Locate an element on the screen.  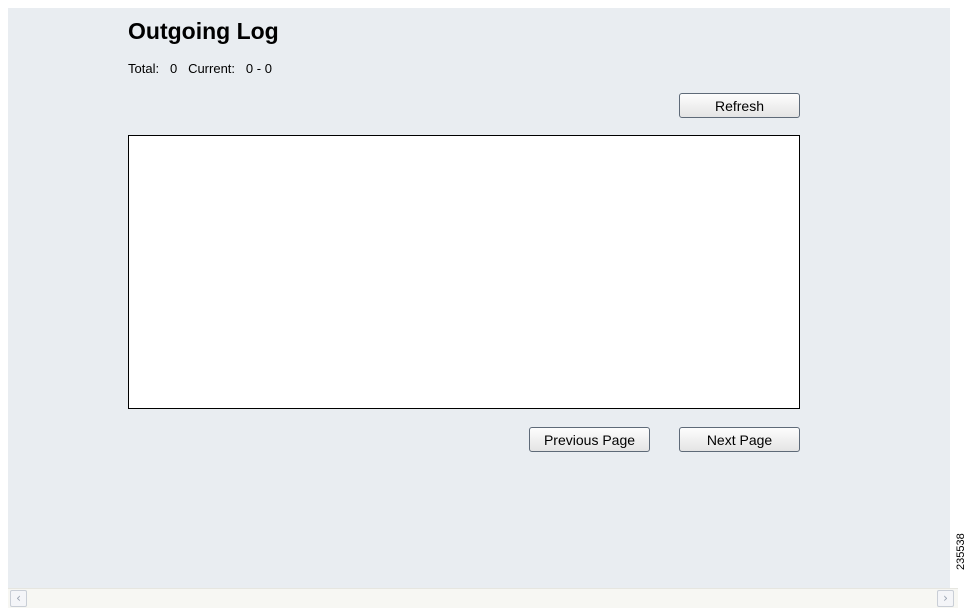
refresh-button: Refresh is located at coordinates (739, 105).